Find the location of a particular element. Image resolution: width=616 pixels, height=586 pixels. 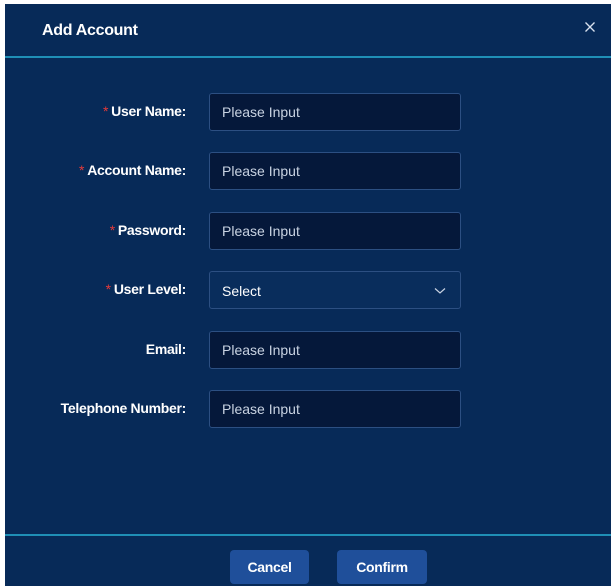

account-name-input is located at coordinates (335, 171).